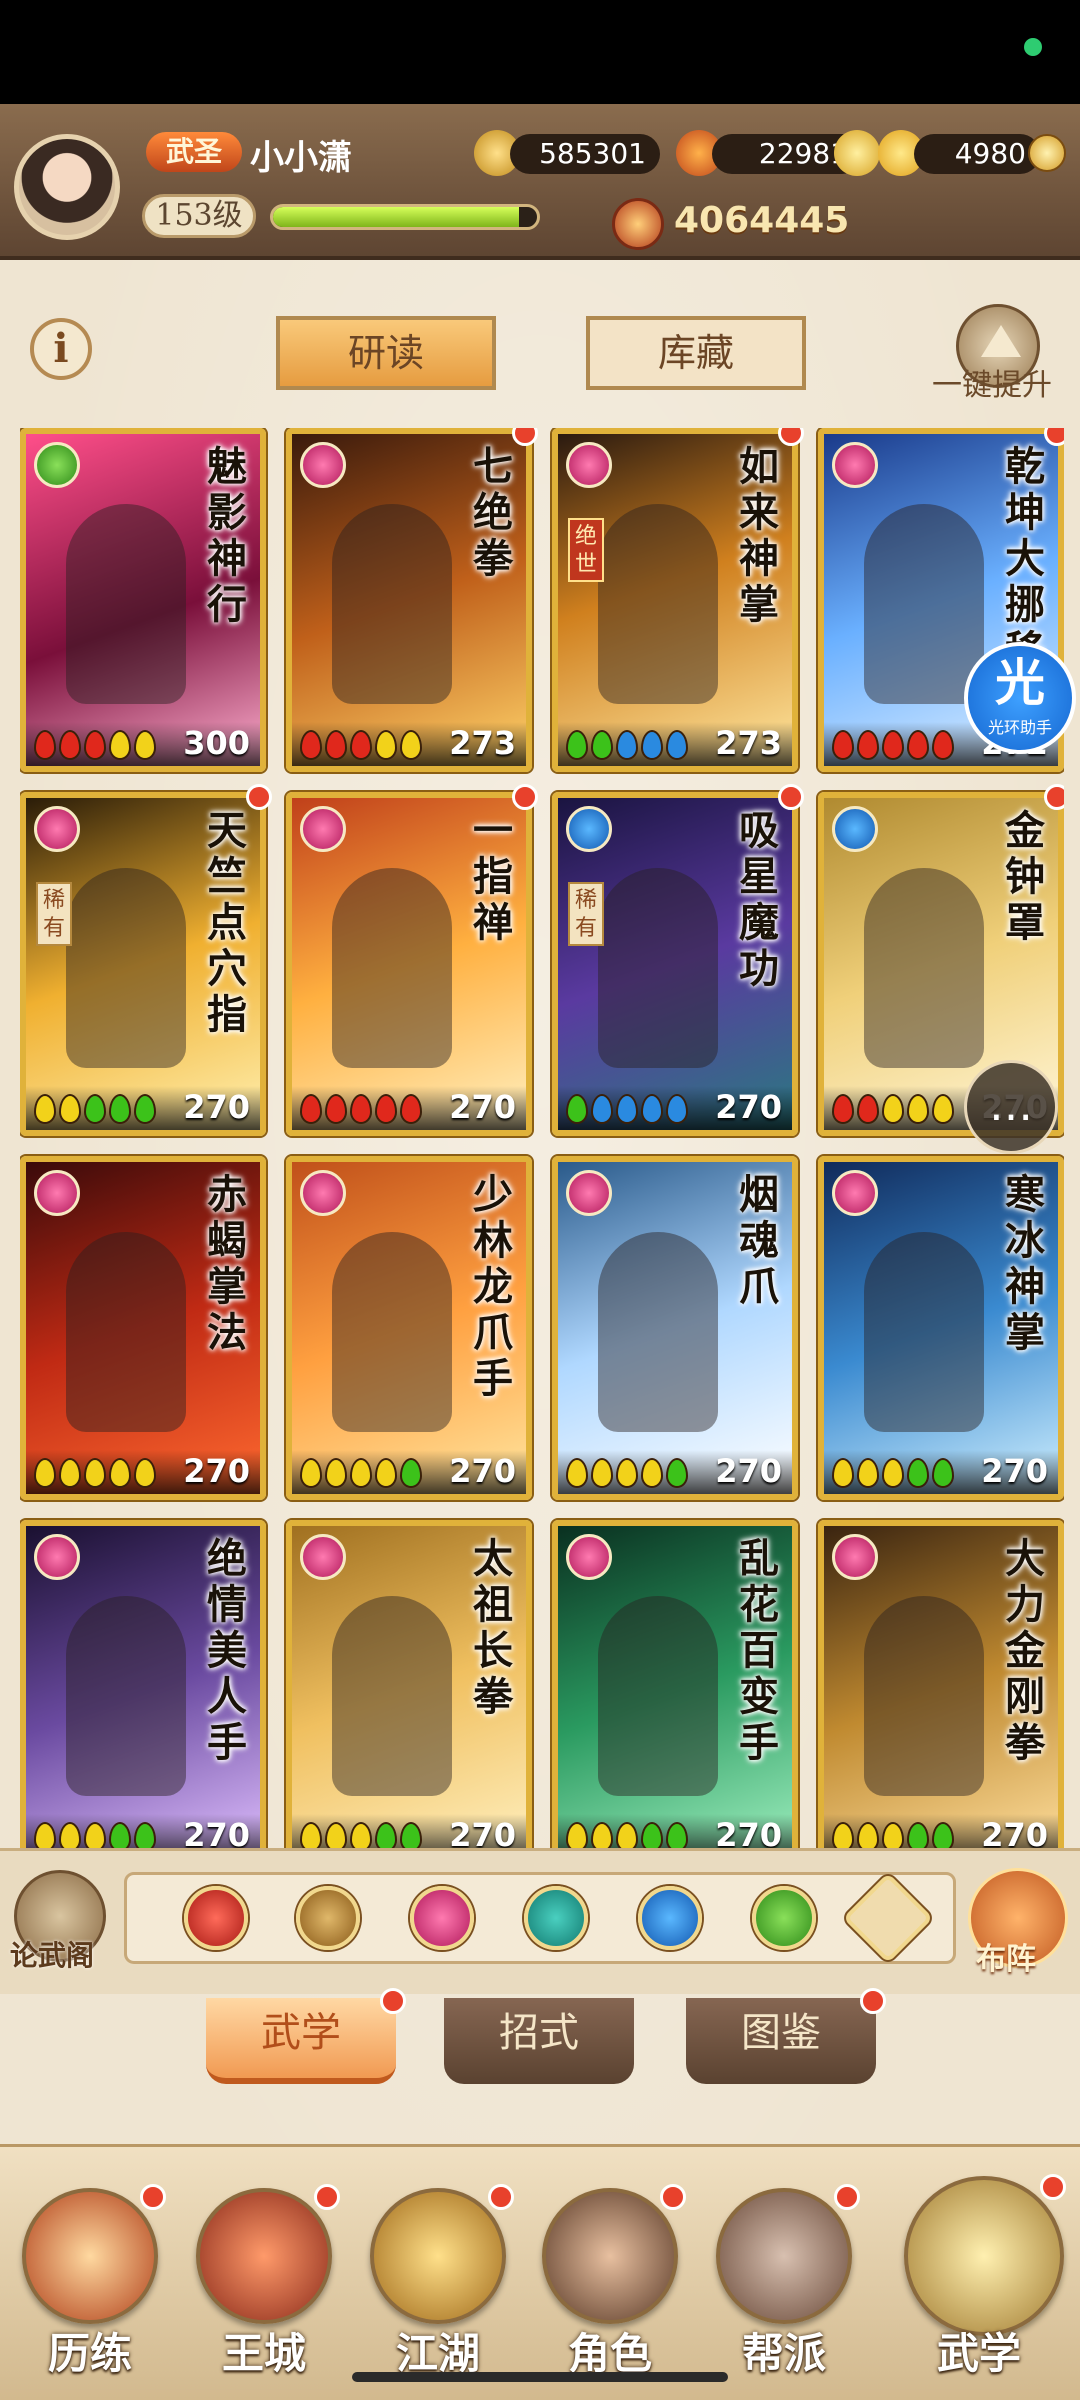 Image resolution: width=1080 pixels, height=2400 pixels. I want to click on subtab-moves: 招式, so click(539, 2041).